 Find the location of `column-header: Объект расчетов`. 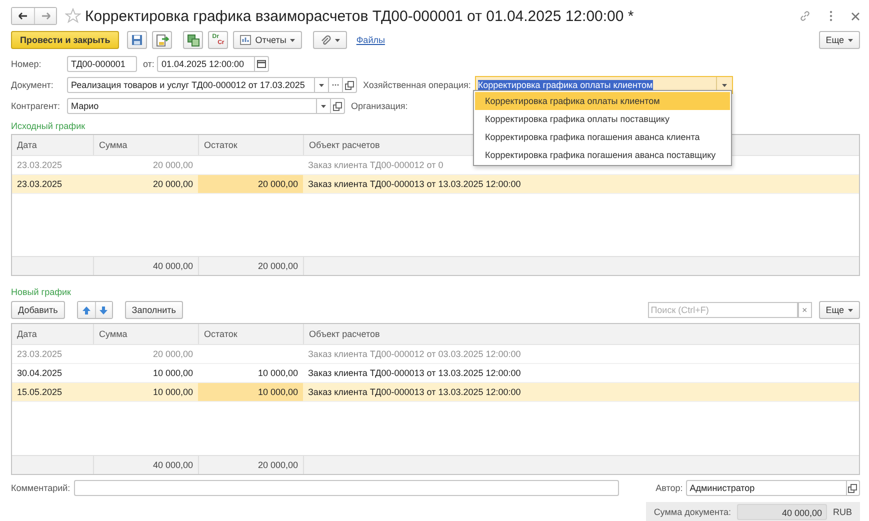

column-header: Объект расчетов is located at coordinates (581, 334).